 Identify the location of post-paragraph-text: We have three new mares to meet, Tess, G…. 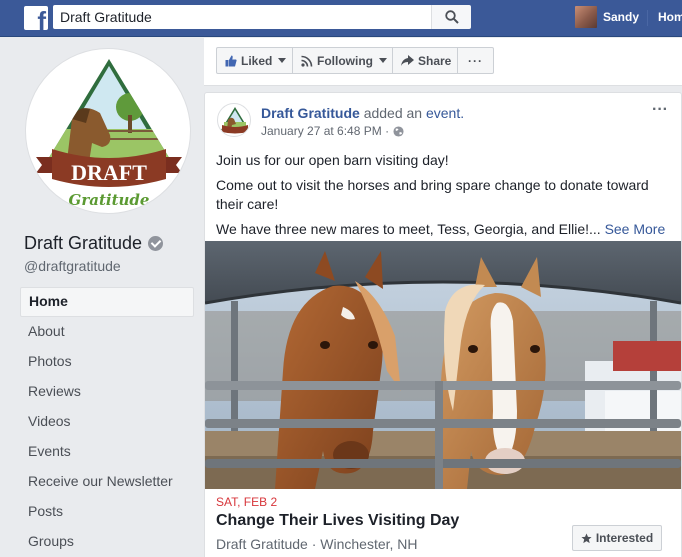
(408, 229).